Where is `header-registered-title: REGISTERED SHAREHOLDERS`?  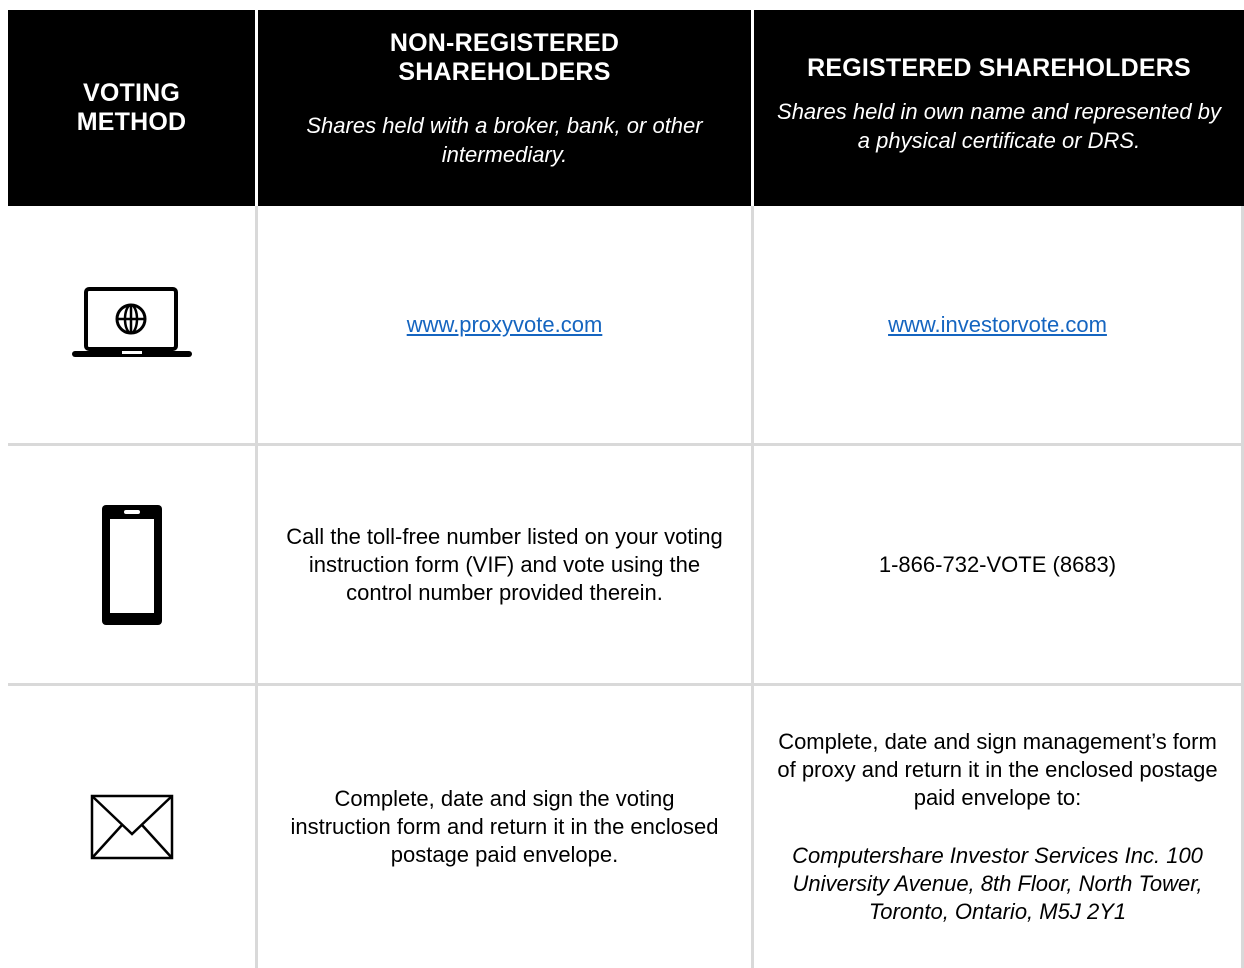 header-registered-title: REGISTERED SHAREHOLDERS is located at coordinates (999, 67).